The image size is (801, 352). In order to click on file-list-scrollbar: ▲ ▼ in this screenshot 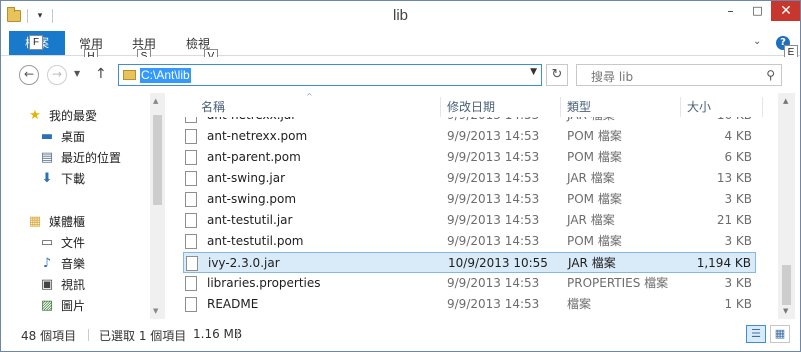, I will do `click(786, 206)`.